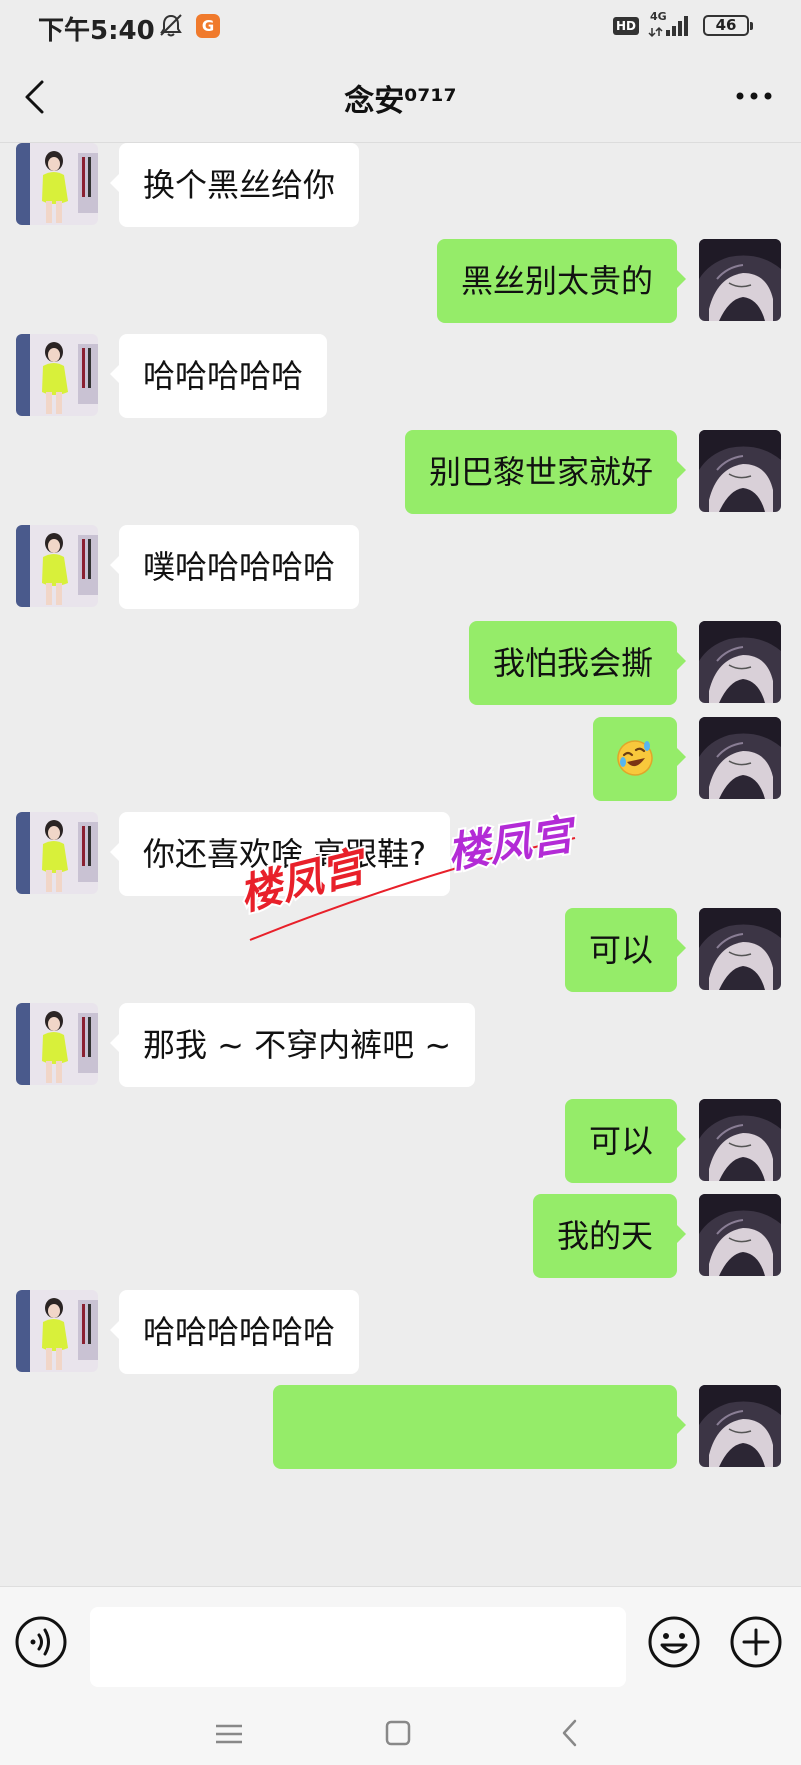 The width and height of the screenshot is (801, 1765). I want to click on message-bubble: 哈哈哈哈哈哈, so click(234, 1332).